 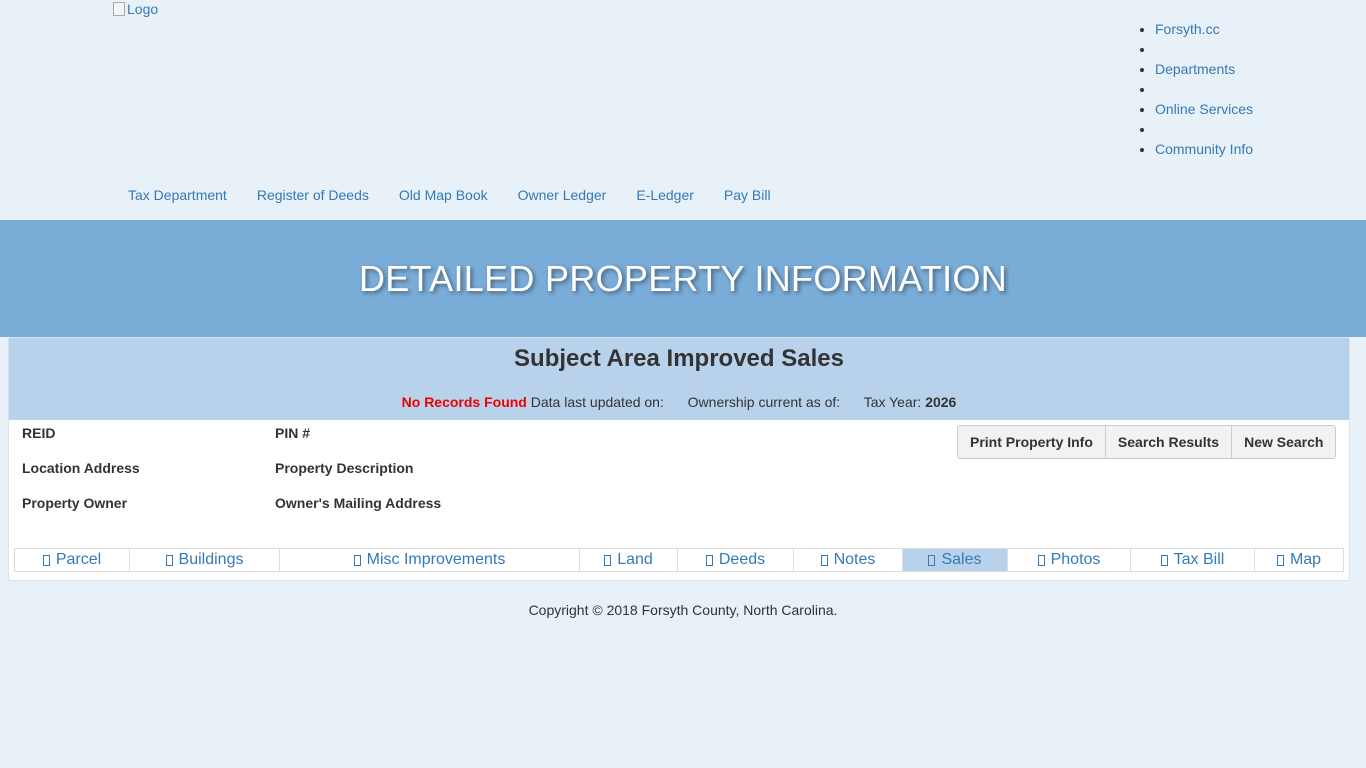 I want to click on top-nav-link-online-services: Online Services, so click(x=1204, y=109).